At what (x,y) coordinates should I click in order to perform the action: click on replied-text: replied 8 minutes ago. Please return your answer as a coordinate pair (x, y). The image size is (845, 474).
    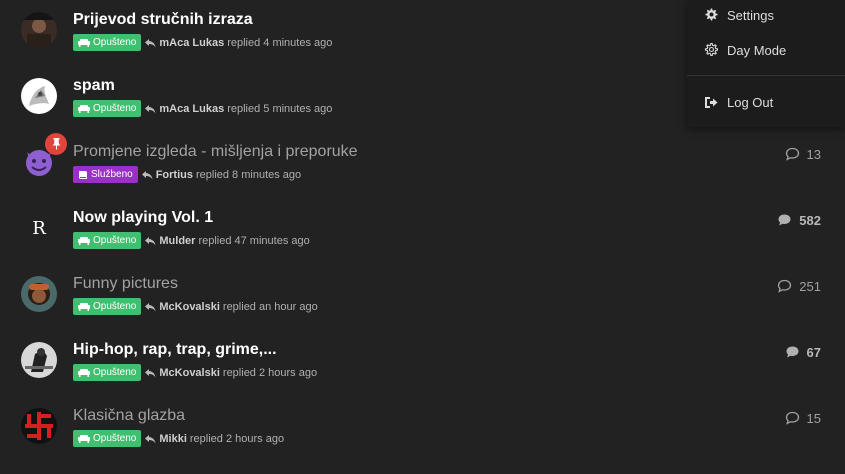
    Looking at the image, I should click on (248, 174).